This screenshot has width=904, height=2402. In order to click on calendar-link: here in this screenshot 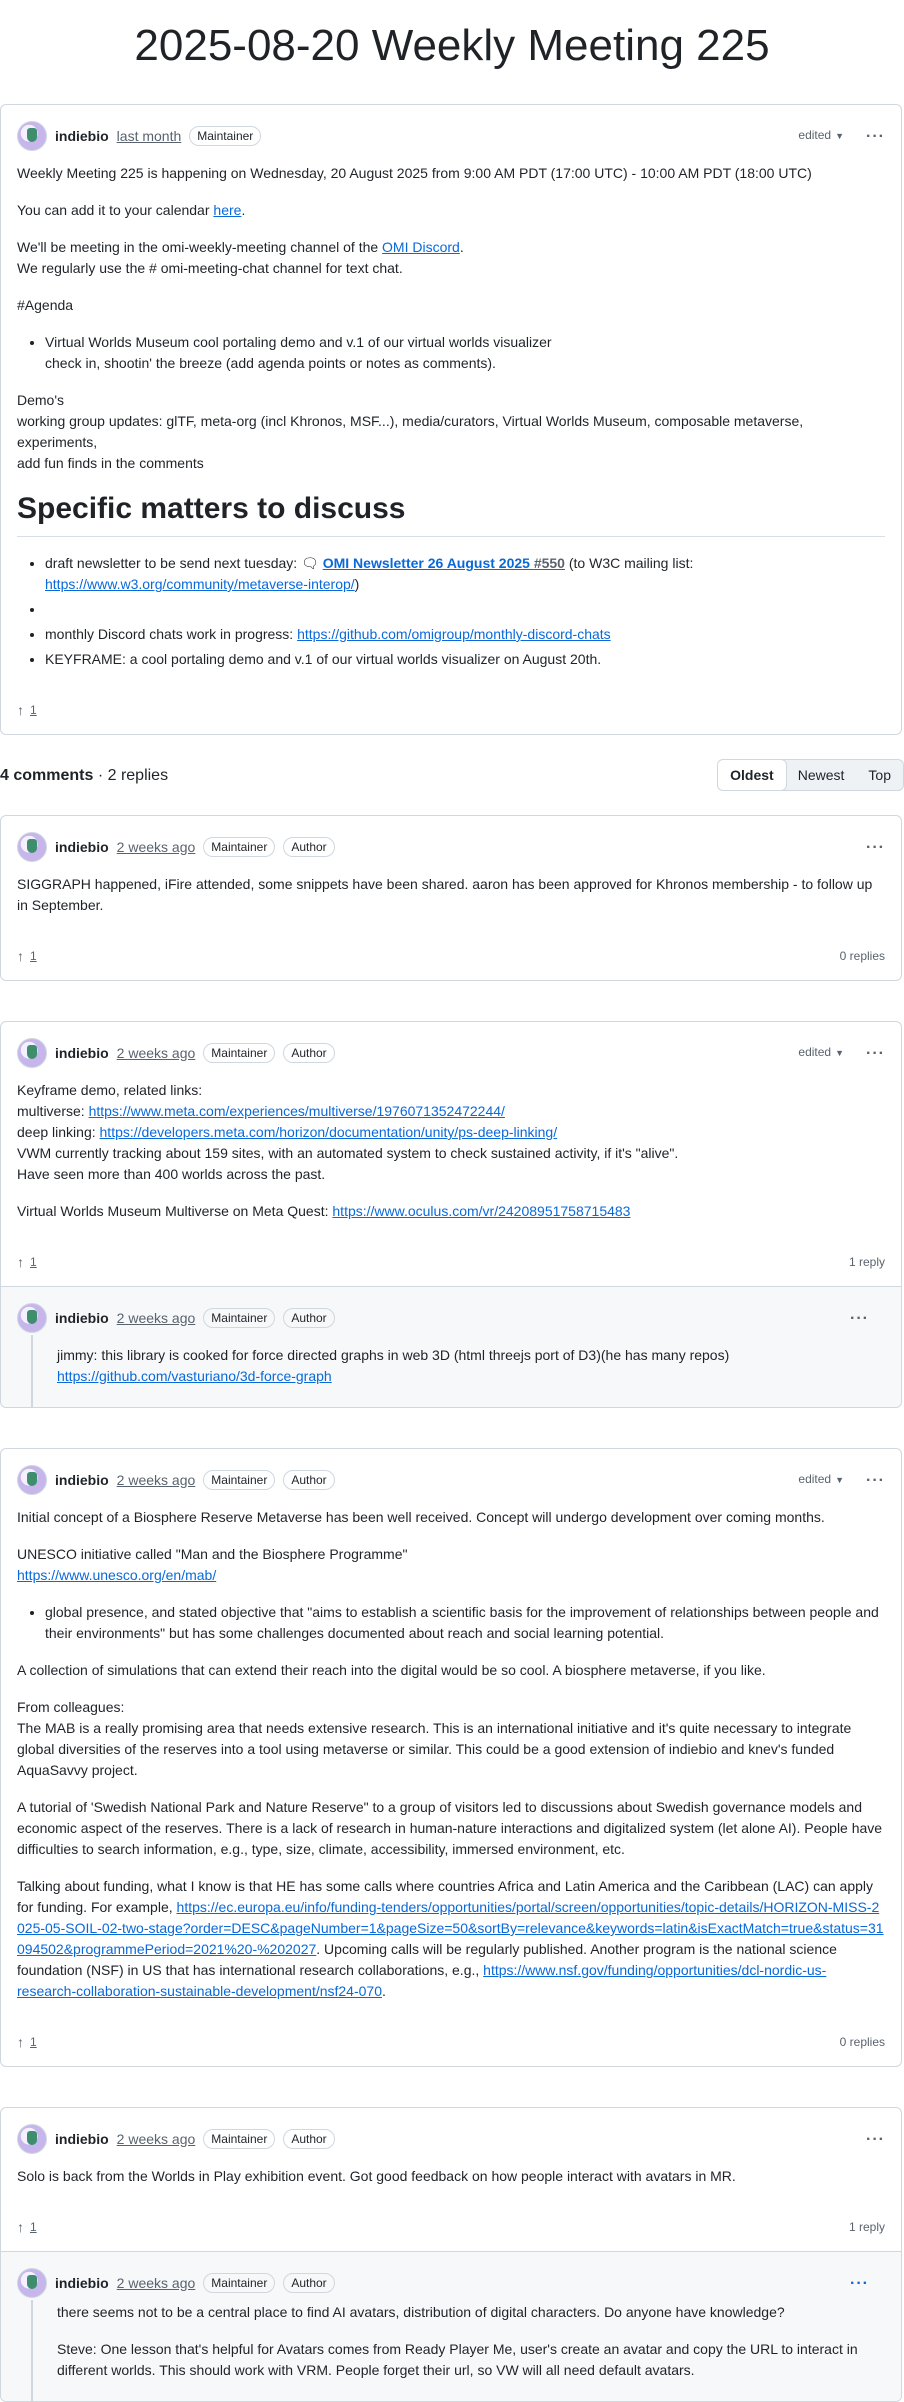, I will do `click(227, 210)`.